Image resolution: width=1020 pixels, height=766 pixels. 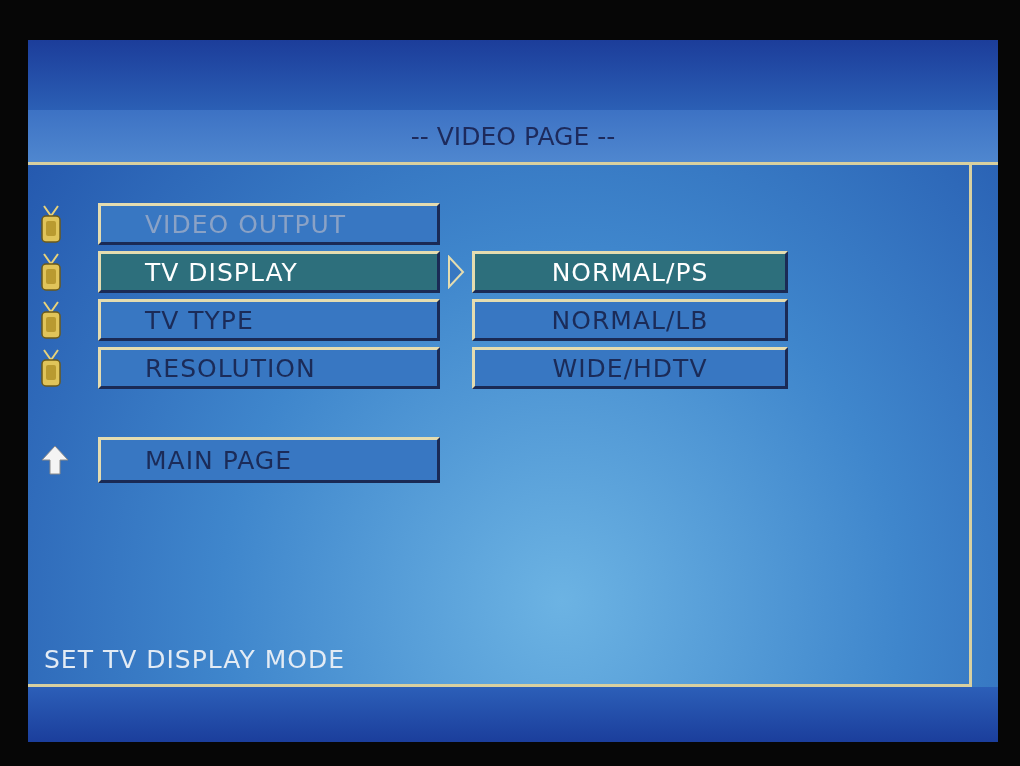 What do you see at coordinates (630, 320) in the screenshot?
I see `option-item: NORMAL/LB` at bounding box center [630, 320].